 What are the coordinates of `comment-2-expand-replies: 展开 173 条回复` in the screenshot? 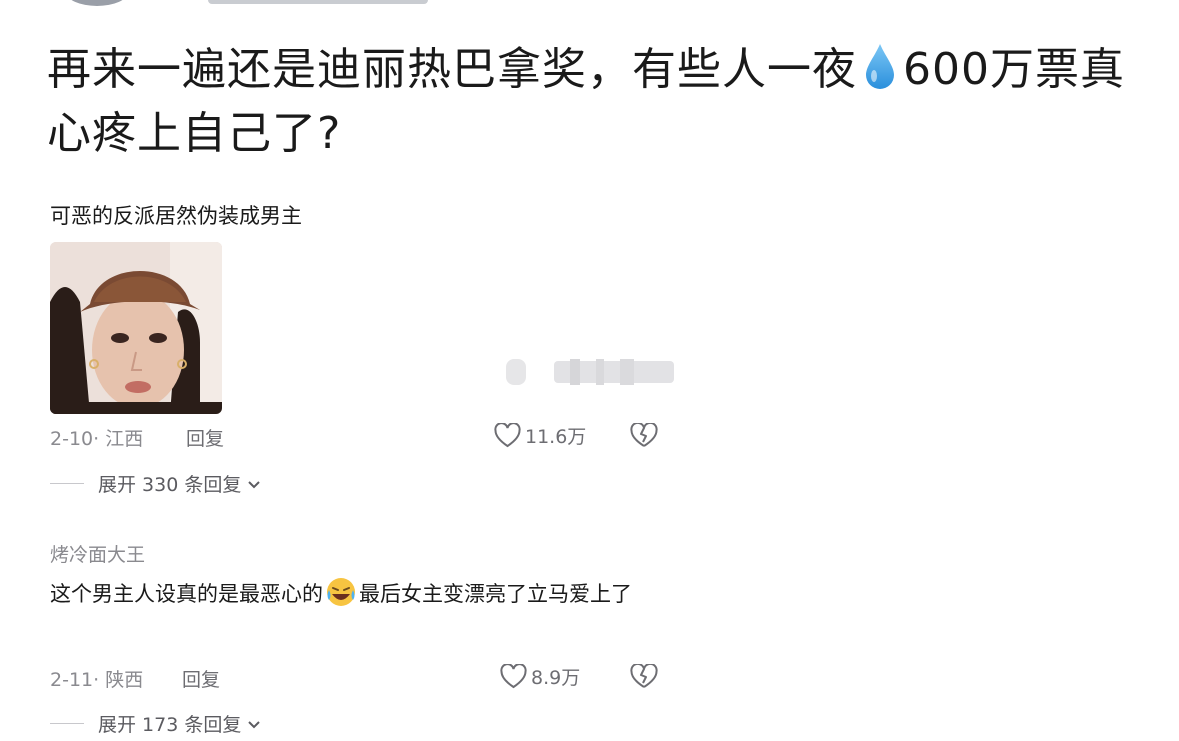 It's located at (155, 723).